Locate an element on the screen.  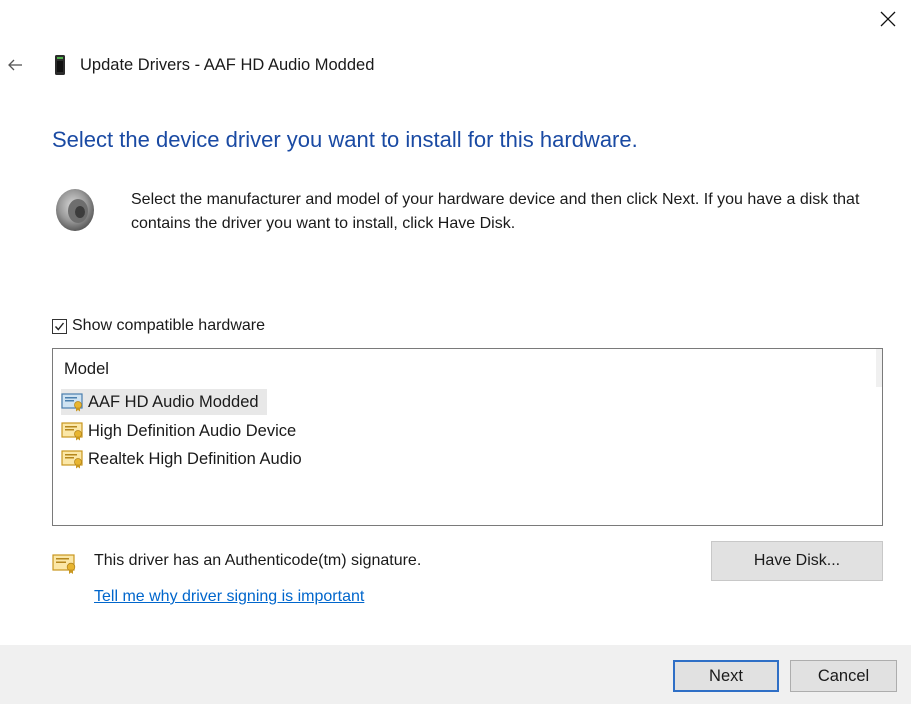
signed-driver-icon is located at coordinates (64, 564).